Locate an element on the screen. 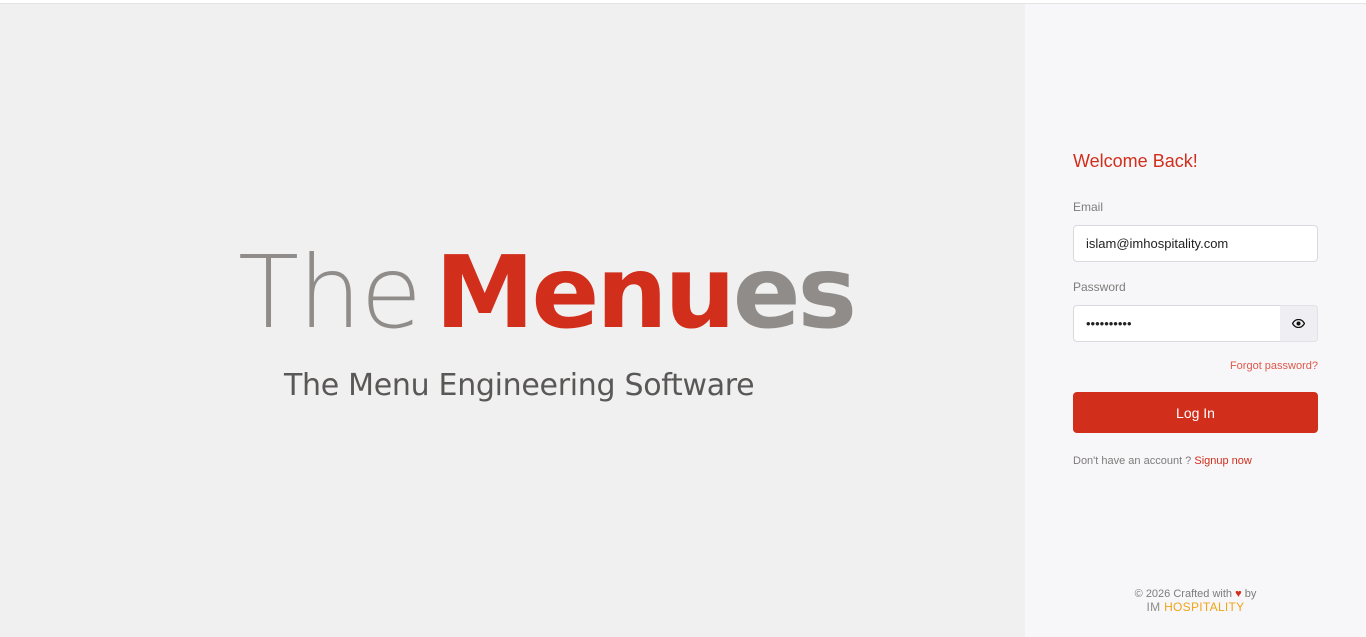 This screenshot has height=637, width=1366. signup-prompt: Don't have an account ? is located at coordinates (1132, 461).